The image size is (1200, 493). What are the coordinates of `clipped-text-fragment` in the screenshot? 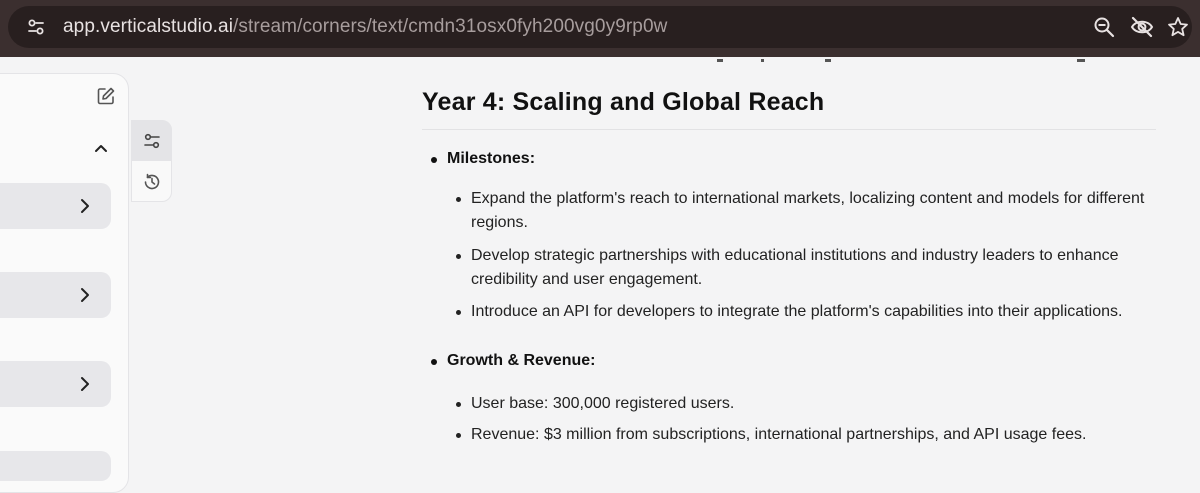 It's located at (907, 58).